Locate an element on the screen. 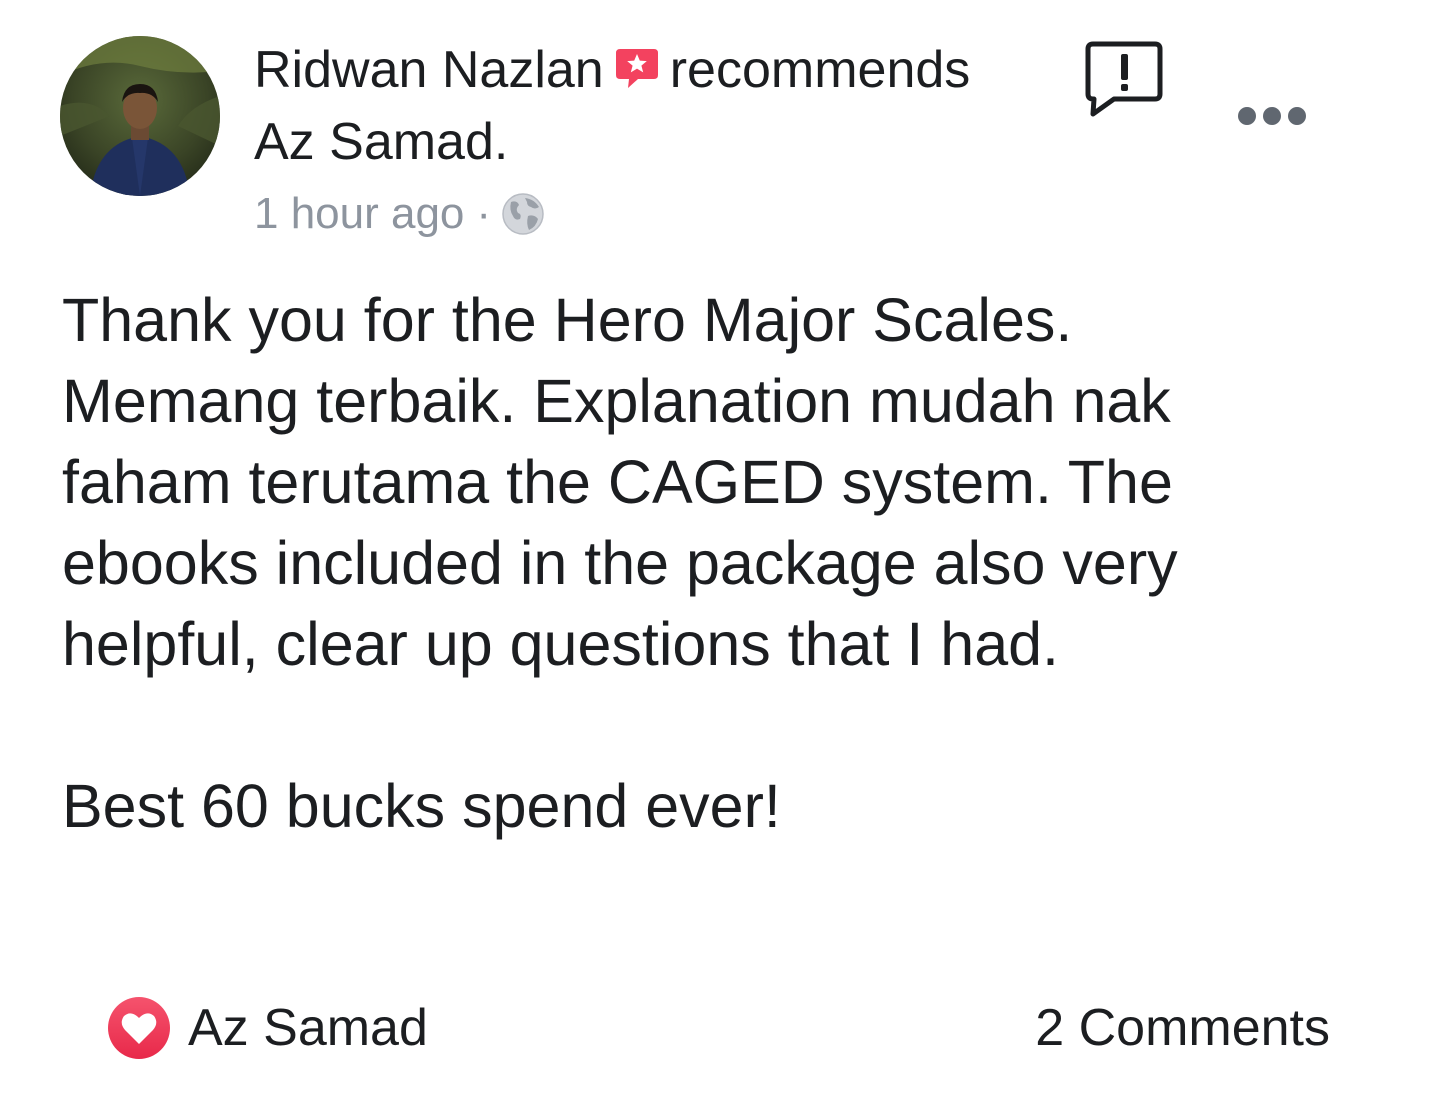 The width and height of the screenshot is (1440, 1096). heart-icon is located at coordinates (139, 1028).